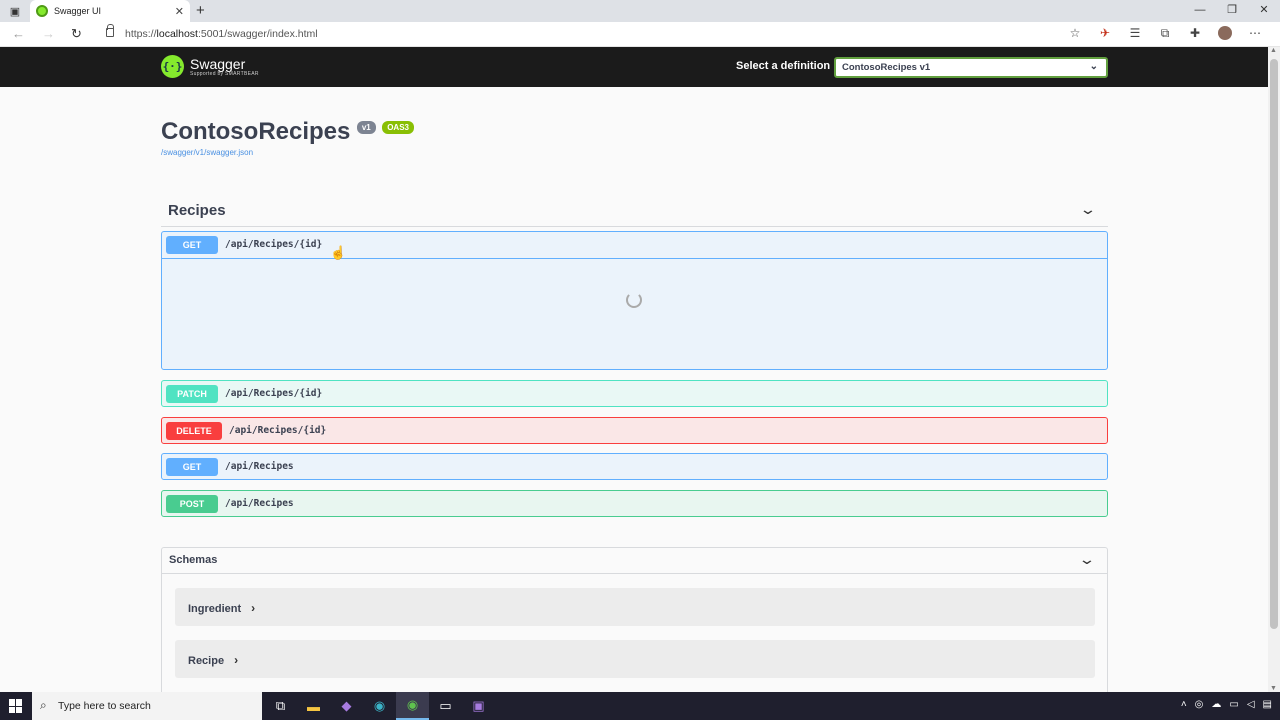  What do you see at coordinates (110, 11) in the screenshot?
I see `browser-tab: Swagger UI ✕` at bounding box center [110, 11].